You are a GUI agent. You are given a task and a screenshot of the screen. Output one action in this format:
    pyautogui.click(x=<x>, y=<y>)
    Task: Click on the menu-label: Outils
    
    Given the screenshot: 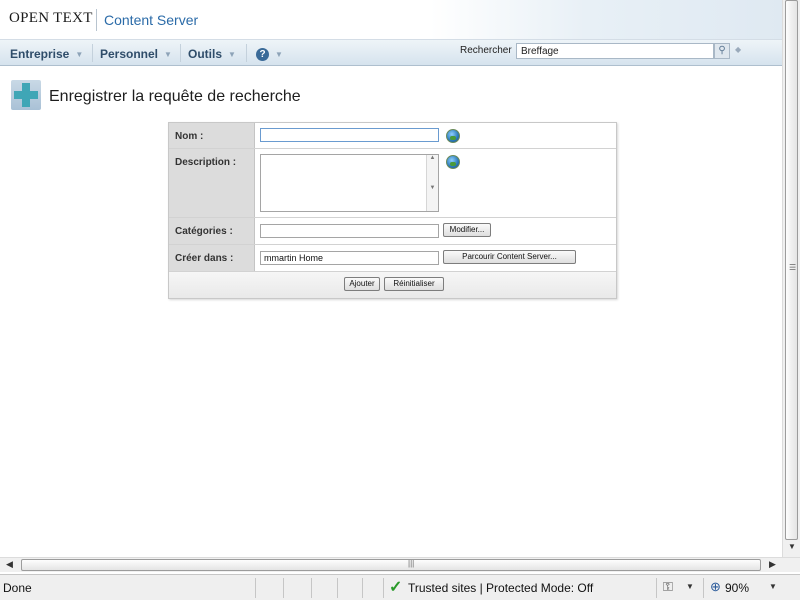 What is the action you would take?
    pyautogui.click(x=205, y=54)
    